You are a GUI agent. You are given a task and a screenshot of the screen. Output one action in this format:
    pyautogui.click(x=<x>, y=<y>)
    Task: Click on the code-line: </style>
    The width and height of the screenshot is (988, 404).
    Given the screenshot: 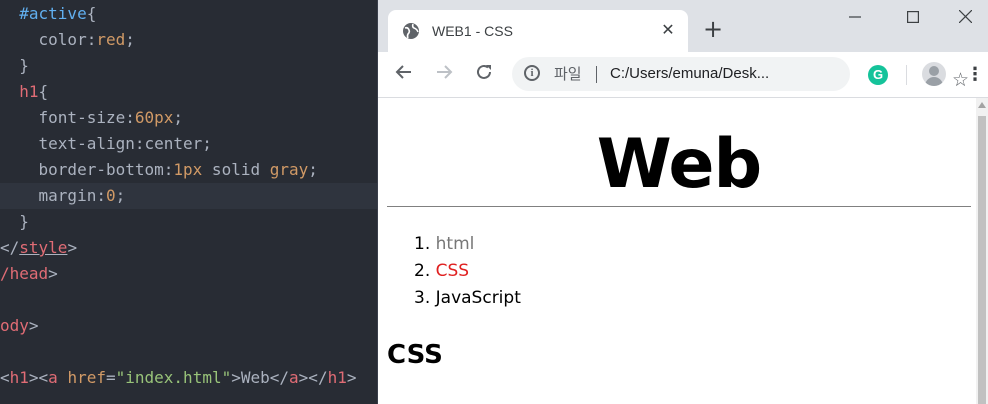 What is the action you would take?
    pyautogui.click(x=188, y=248)
    